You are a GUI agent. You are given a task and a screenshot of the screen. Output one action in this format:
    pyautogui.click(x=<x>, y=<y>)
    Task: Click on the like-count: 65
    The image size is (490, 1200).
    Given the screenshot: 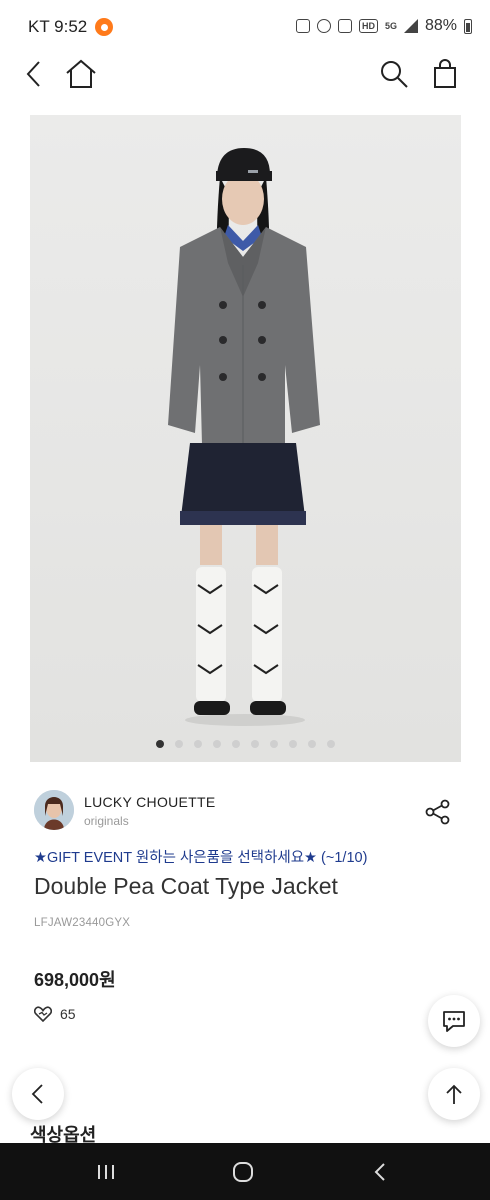 What is the action you would take?
    pyautogui.click(x=68, y=1014)
    